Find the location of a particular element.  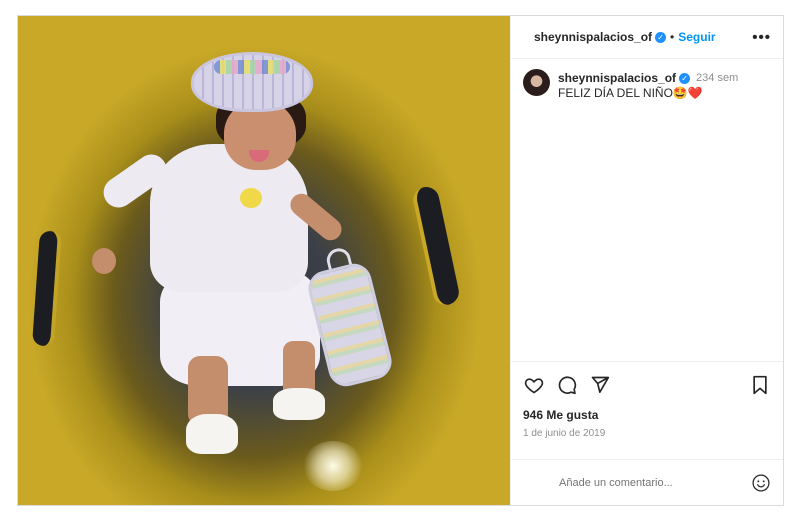

light-glare is located at coordinates (333, 466).